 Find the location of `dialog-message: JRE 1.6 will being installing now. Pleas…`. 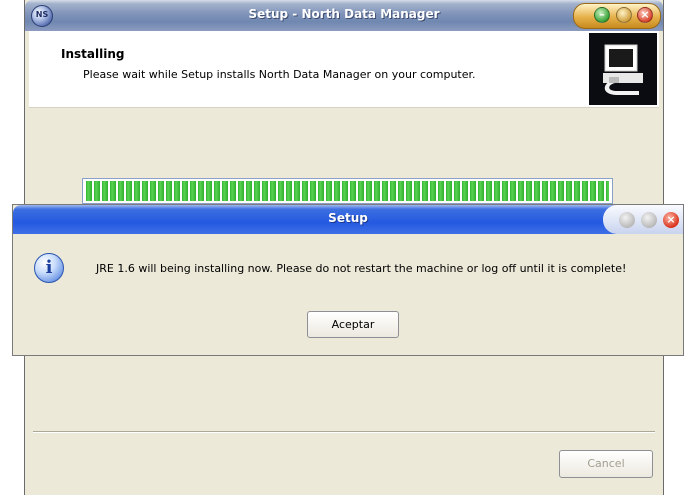

dialog-message: JRE 1.6 will being installing now. Pleas… is located at coordinates (361, 268).